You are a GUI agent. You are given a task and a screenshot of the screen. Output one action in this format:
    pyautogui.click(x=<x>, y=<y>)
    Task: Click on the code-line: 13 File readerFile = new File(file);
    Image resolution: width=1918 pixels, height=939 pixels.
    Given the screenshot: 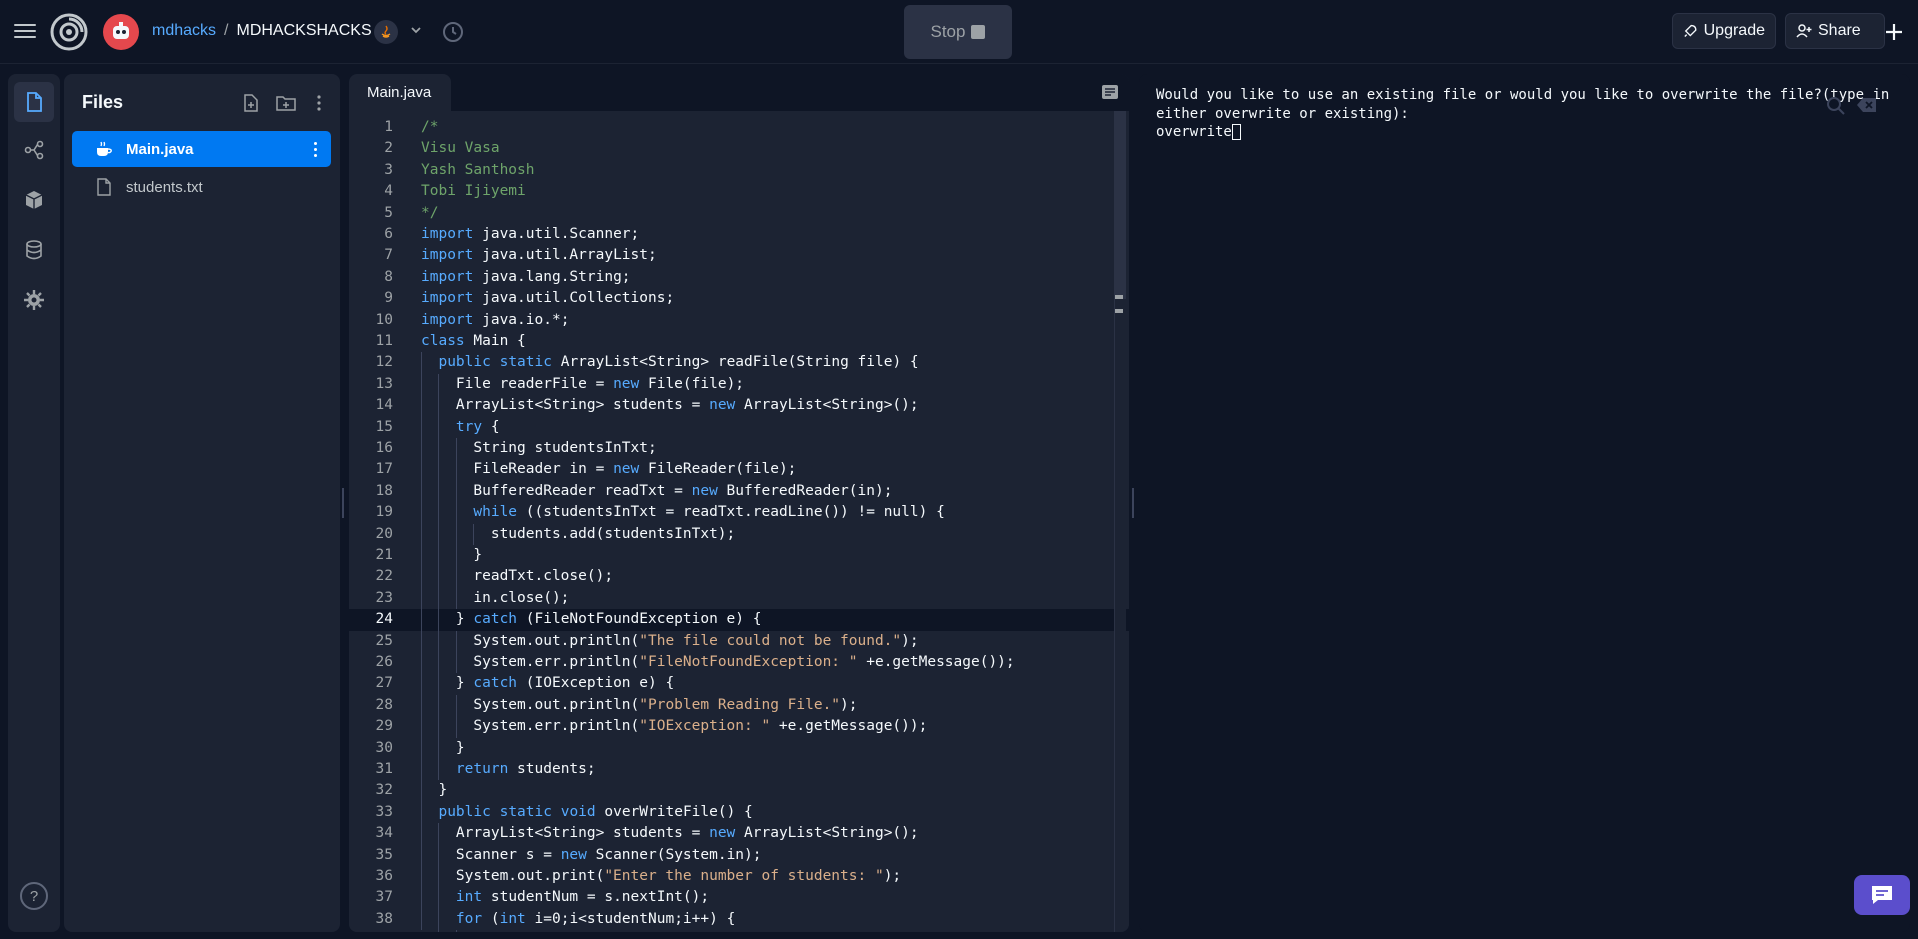 What is the action you would take?
    pyautogui.click(x=739, y=384)
    